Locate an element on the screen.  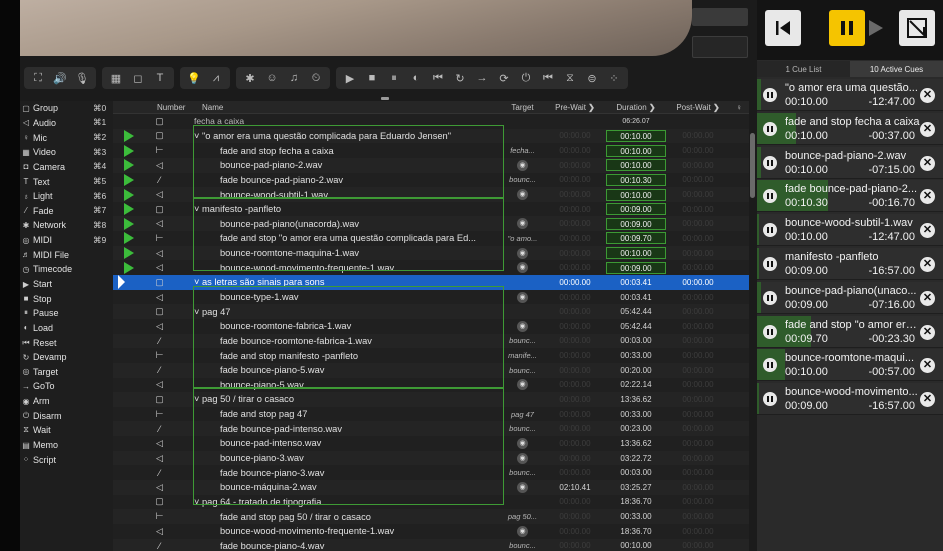
sidebar-item-pause: ⏸ Pause is located at coordinates (66, 313).